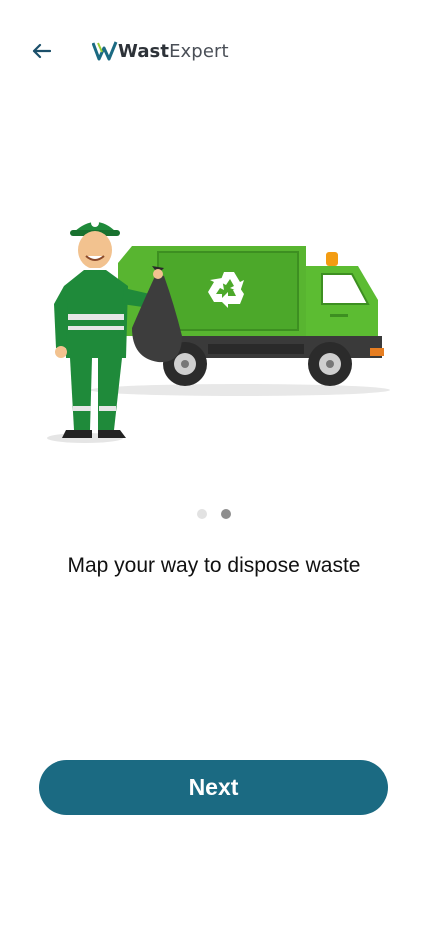 This screenshot has height=926, width=428. What do you see at coordinates (226, 514) in the screenshot?
I see `page-dot-2-active` at bounding box center [226, 514].